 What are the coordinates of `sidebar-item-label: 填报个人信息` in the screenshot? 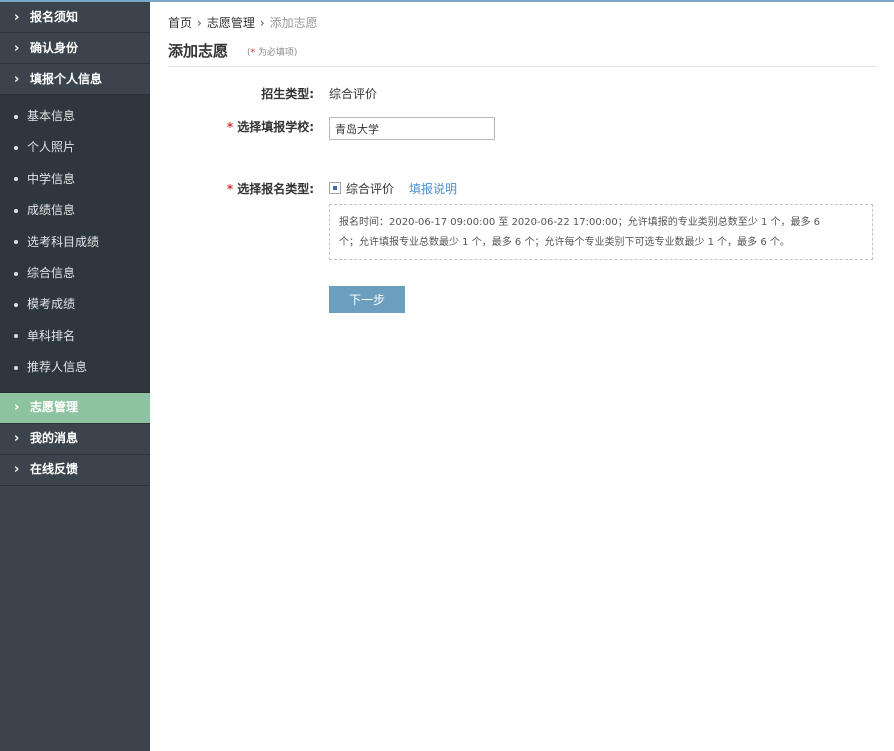 It's located at (66, 78).